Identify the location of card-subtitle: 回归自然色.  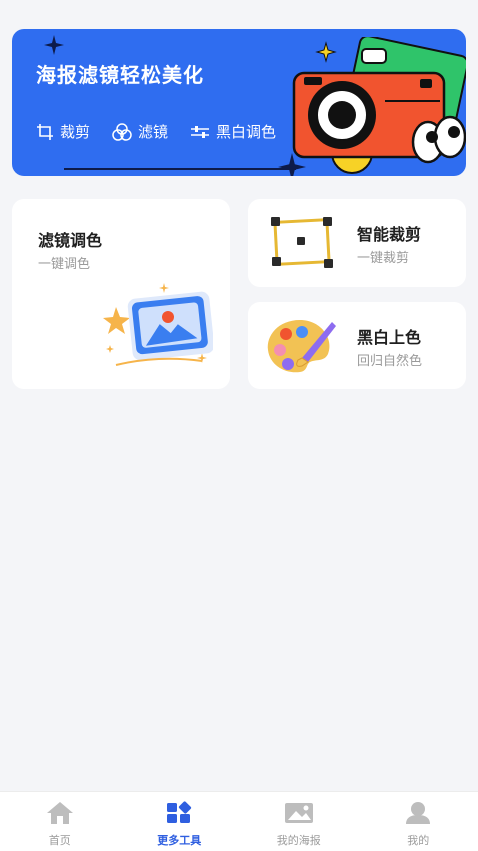
(389, 359).